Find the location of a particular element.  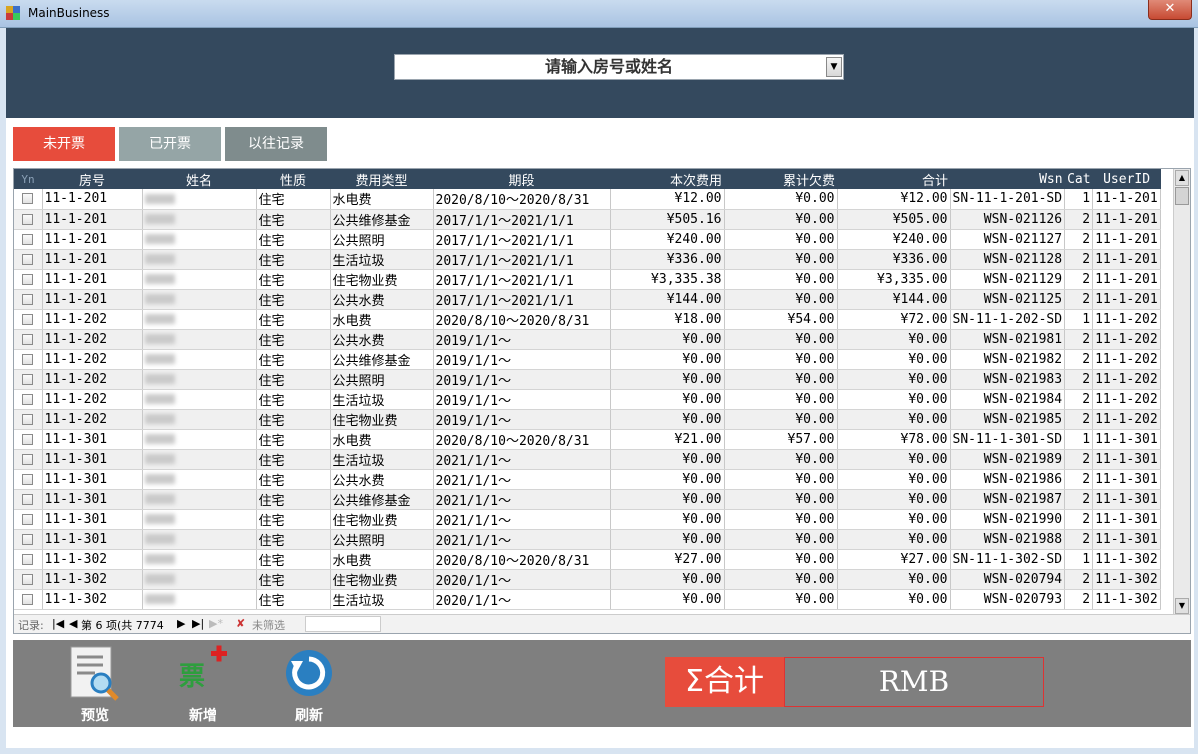

column-header: 本次费用 is located at coordinates (667, 179).